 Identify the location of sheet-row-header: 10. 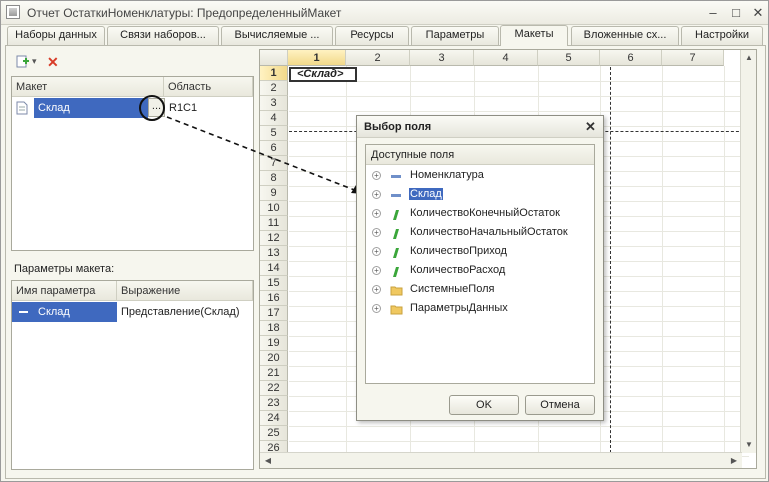
(274, 208).